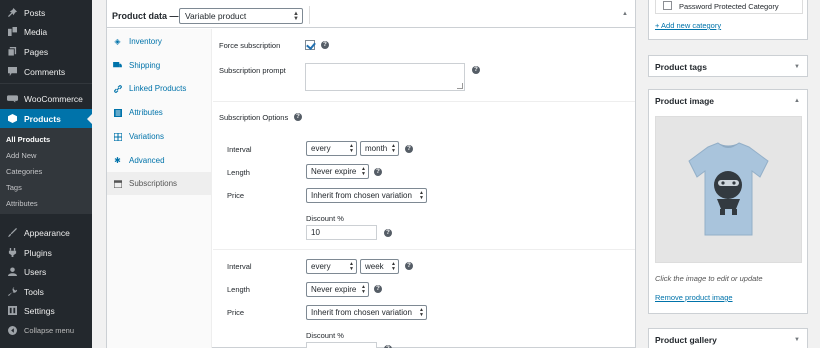 The height and width of the screenshot is (348, 820). I want to click on product-type-value: Variable product, so click(216, 16).